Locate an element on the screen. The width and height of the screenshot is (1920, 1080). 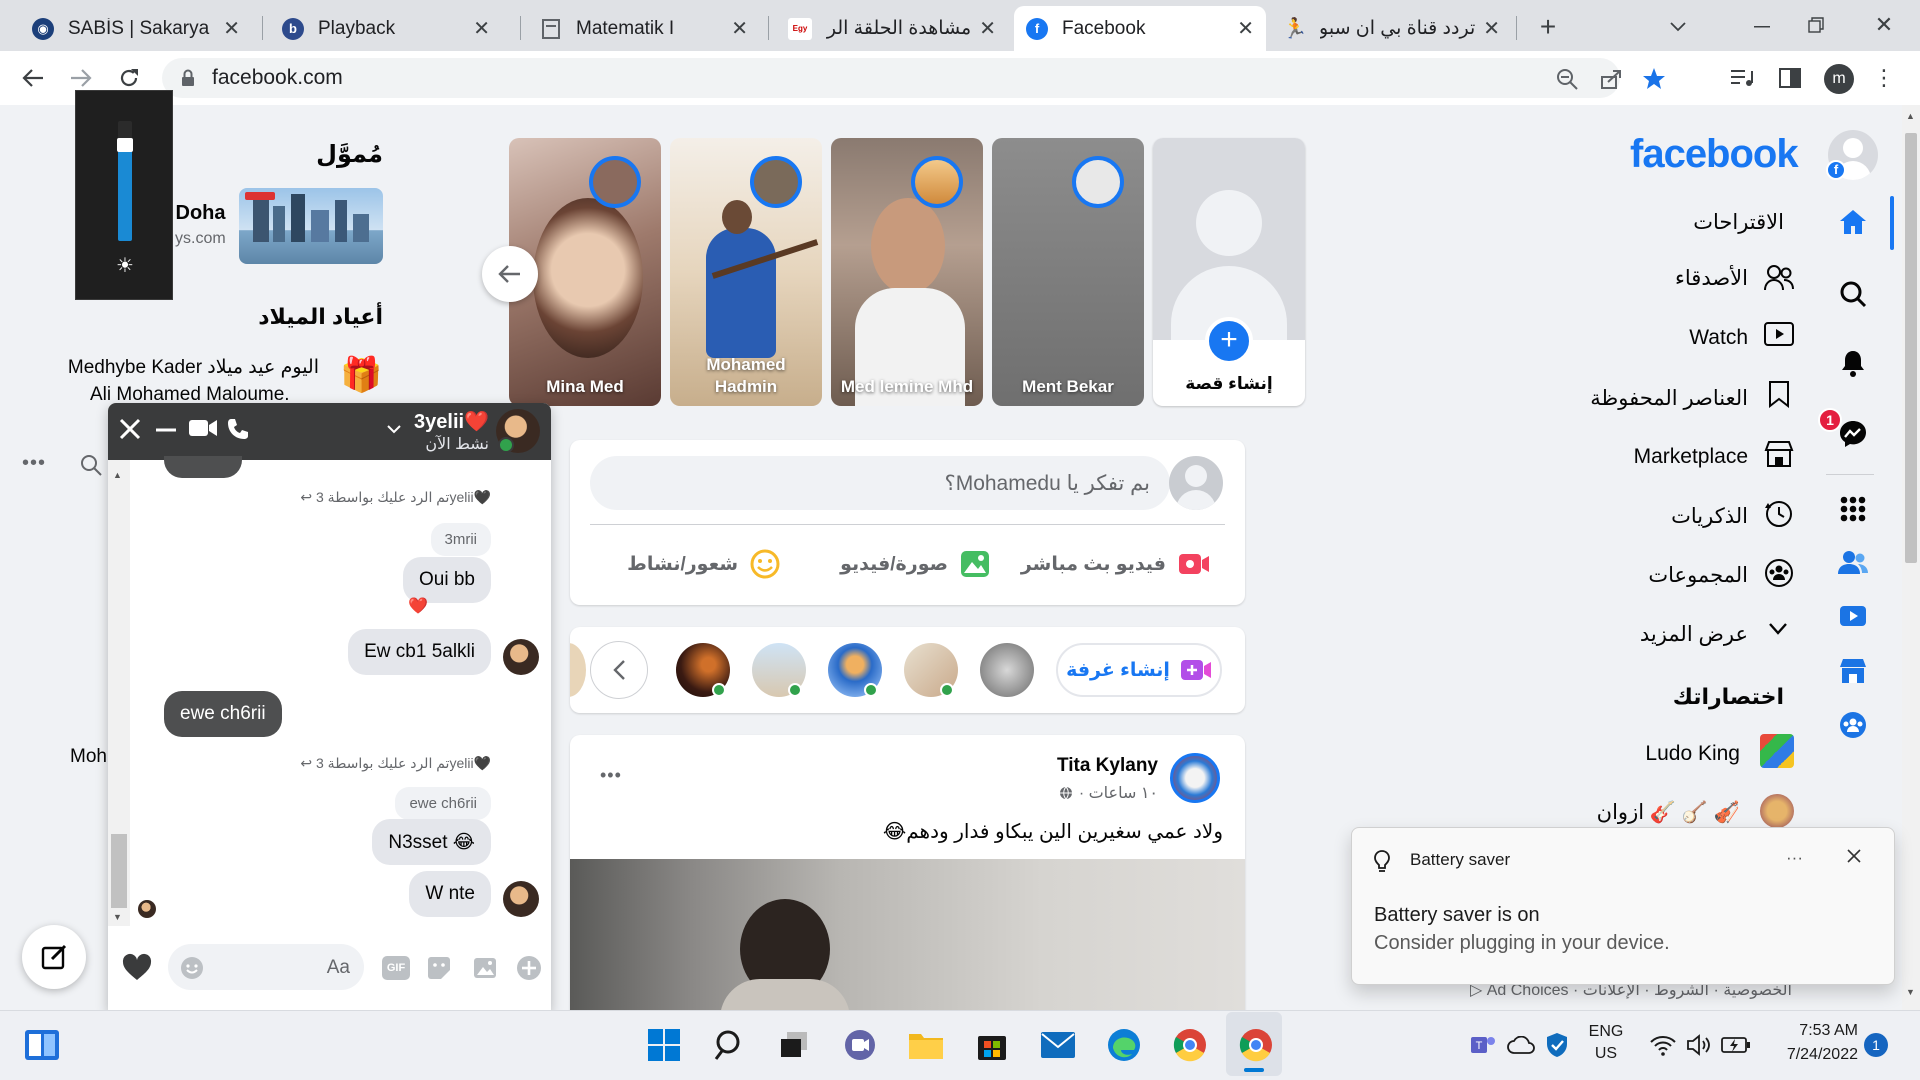
stories-prev-button is located at coordinates (510, 274).